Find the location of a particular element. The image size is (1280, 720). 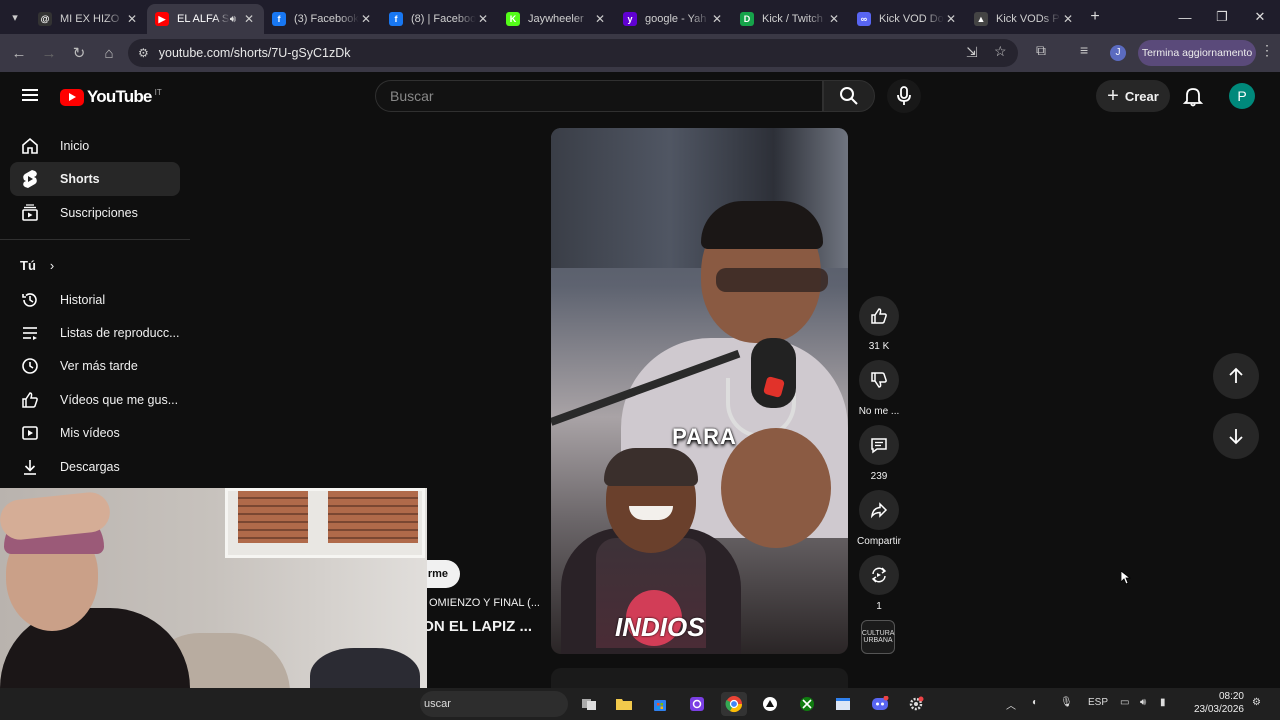

studio-microphone is located at coordinates (773, 373).